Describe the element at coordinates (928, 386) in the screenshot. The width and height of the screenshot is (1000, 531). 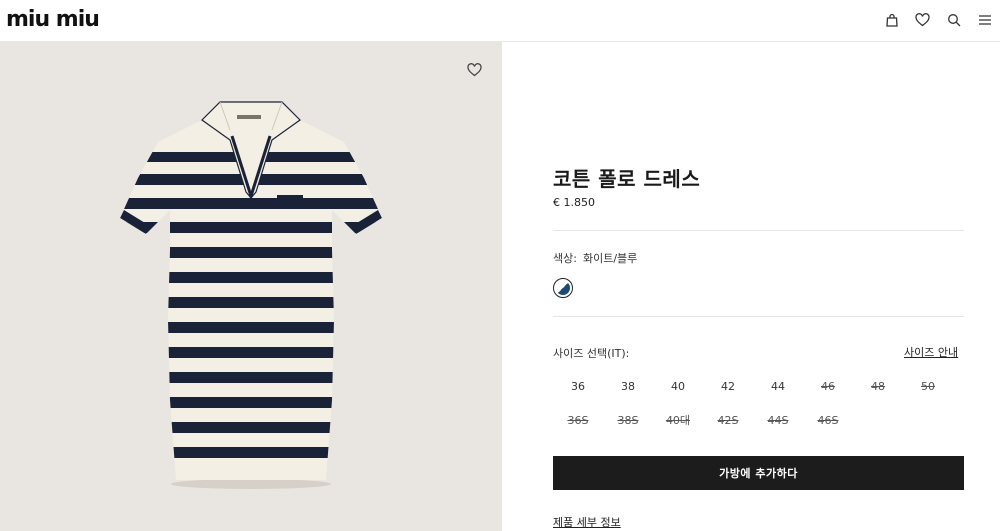
I see `size-option-50: 50` at that location.